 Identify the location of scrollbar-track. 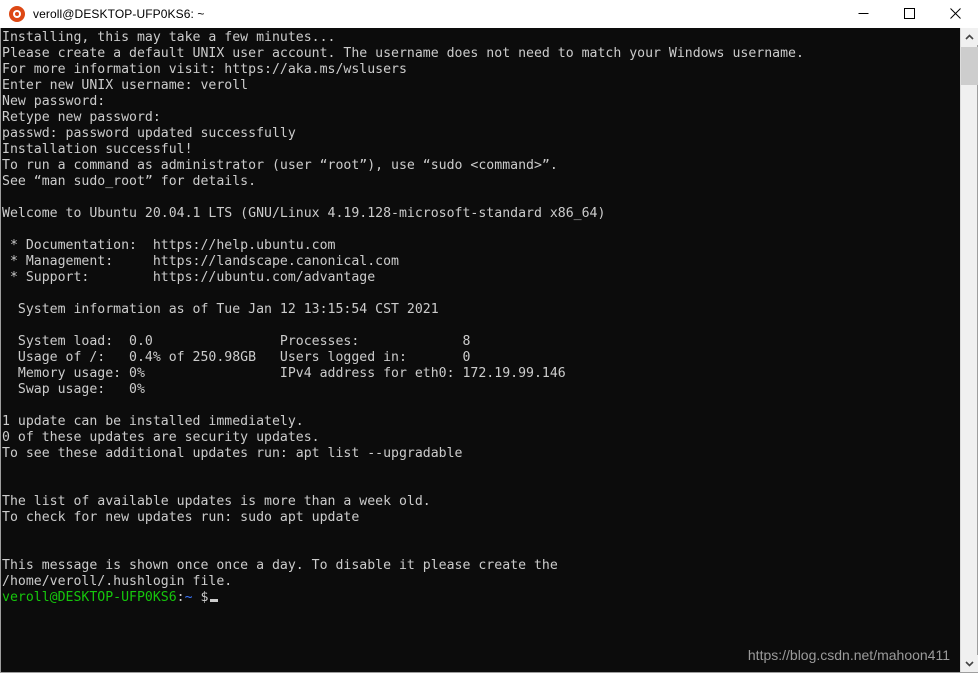
(969, 350).